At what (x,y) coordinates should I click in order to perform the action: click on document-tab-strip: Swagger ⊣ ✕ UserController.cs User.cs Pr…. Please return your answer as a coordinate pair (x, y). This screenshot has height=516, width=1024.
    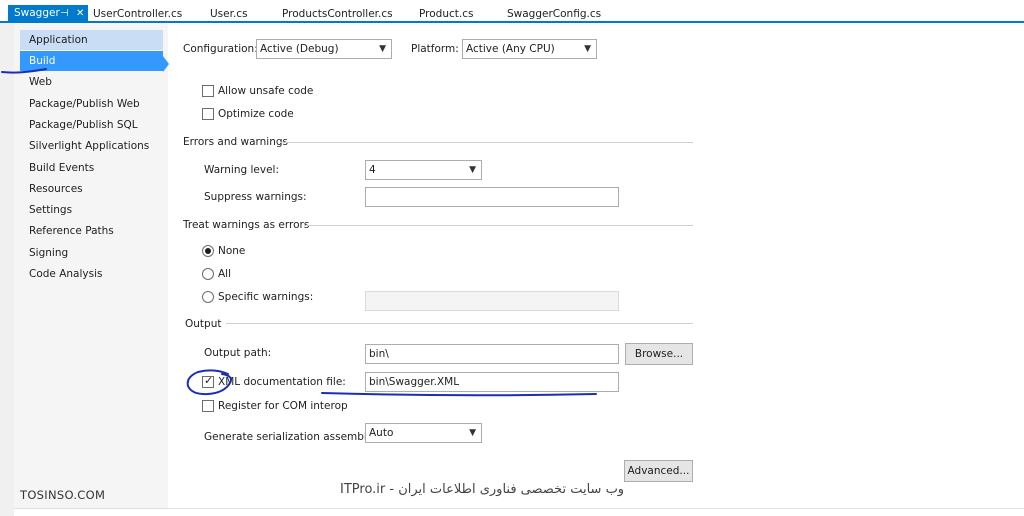
    Looking at the image, I should click on (512, 11).